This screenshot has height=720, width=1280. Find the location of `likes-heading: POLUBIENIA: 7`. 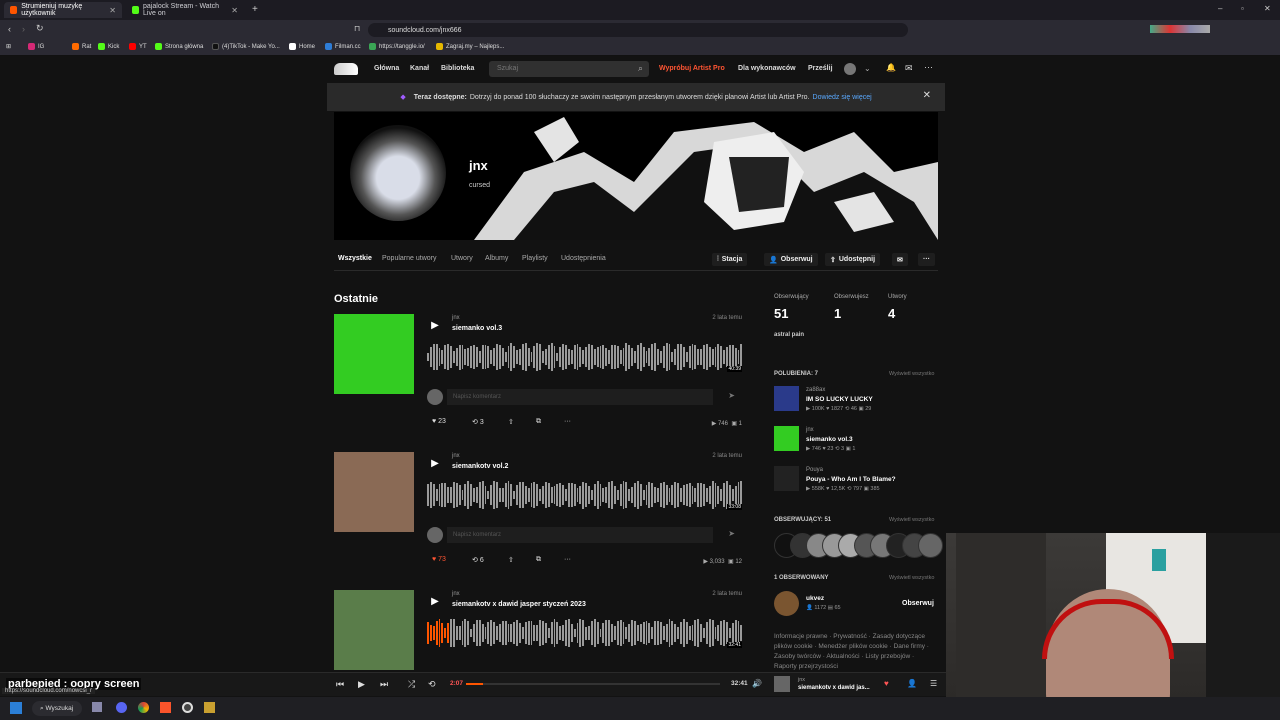

likes-heading: POLUBIENIA: 7 is located at coordinates (796, 374).